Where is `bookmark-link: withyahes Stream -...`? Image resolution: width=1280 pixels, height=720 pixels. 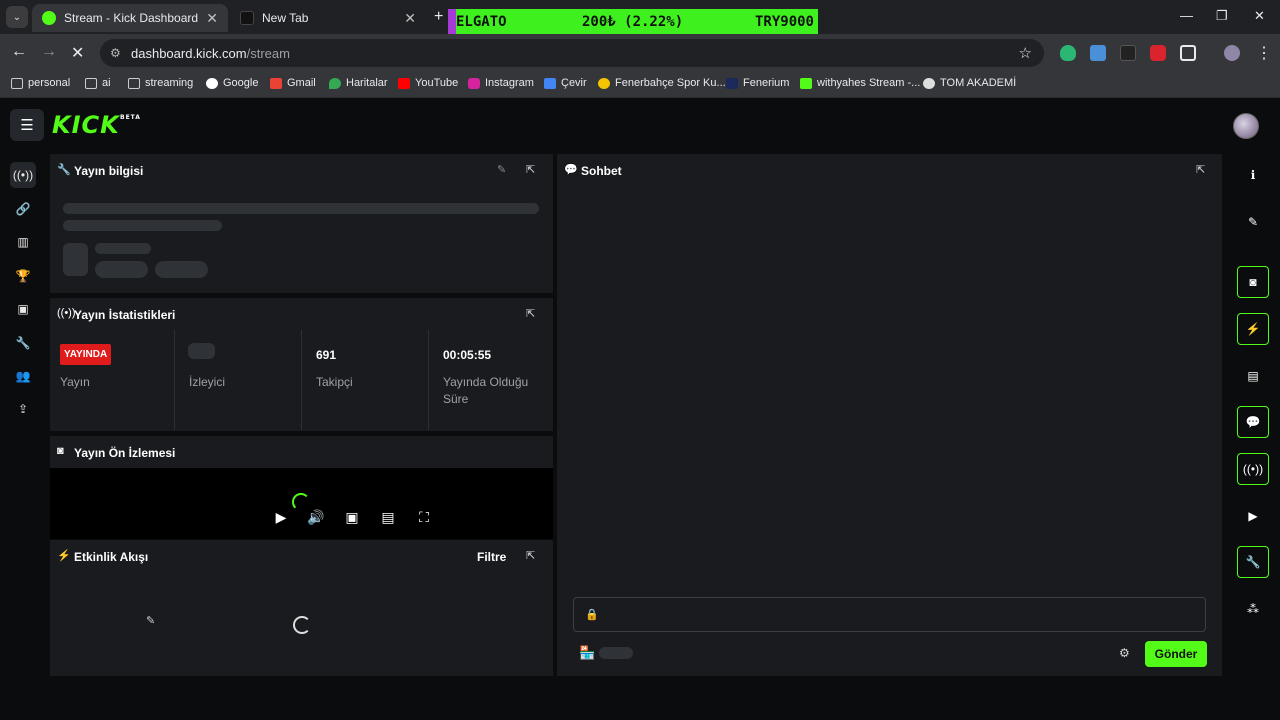 bookmark-link: withyahes Stream -... is located at coordinates (860, 83).